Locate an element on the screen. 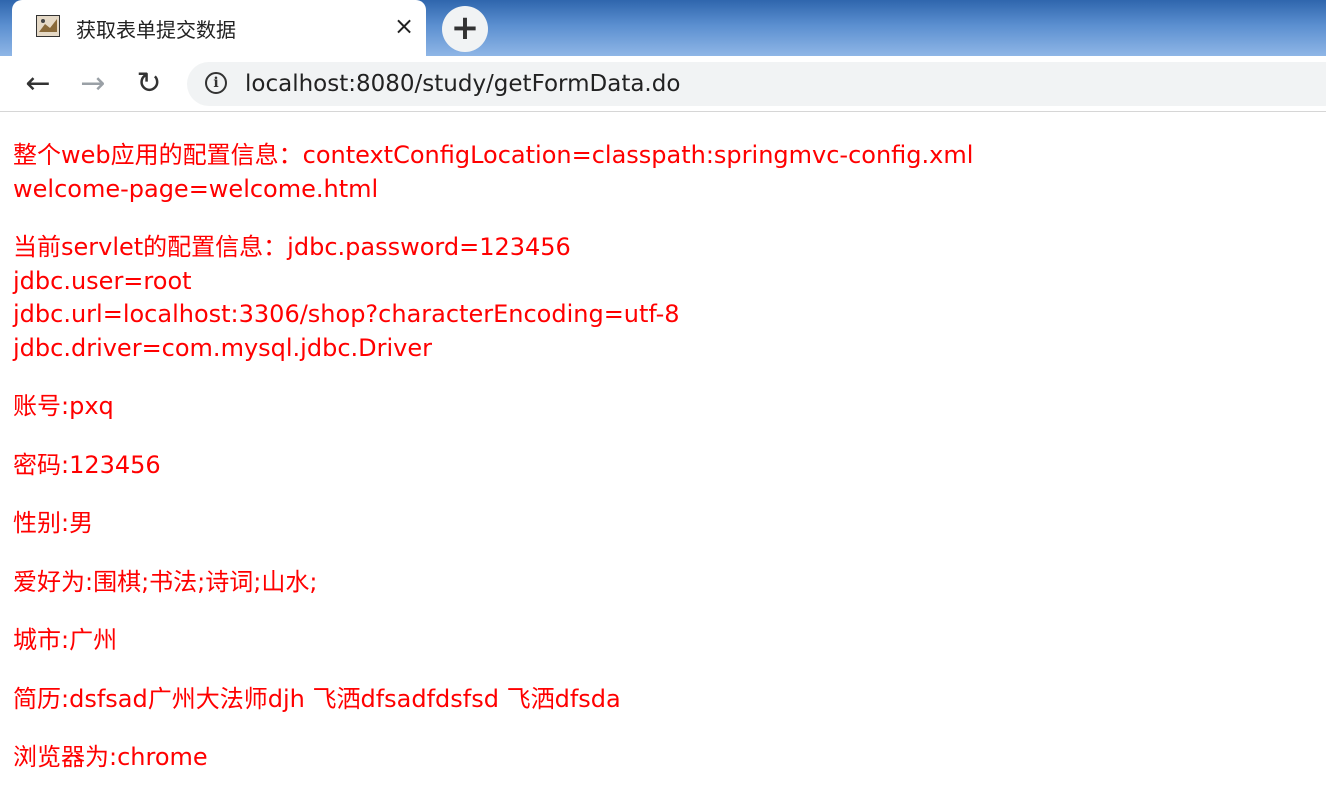 Image resolution: width=1326 pixels, height=800 pixels. resume-line: 简历:dsfsad广州大法师djh 飞洒dfsadfdsfsd 飞洒dfsda is located at coordinates (317, 698).